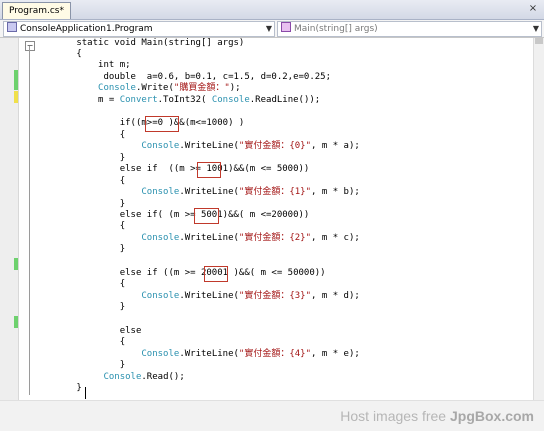 This screenshot has height=431, width=544. Describe the element at coordinates (29, 220) in the screenshot. I see `outline-guide` at that location.